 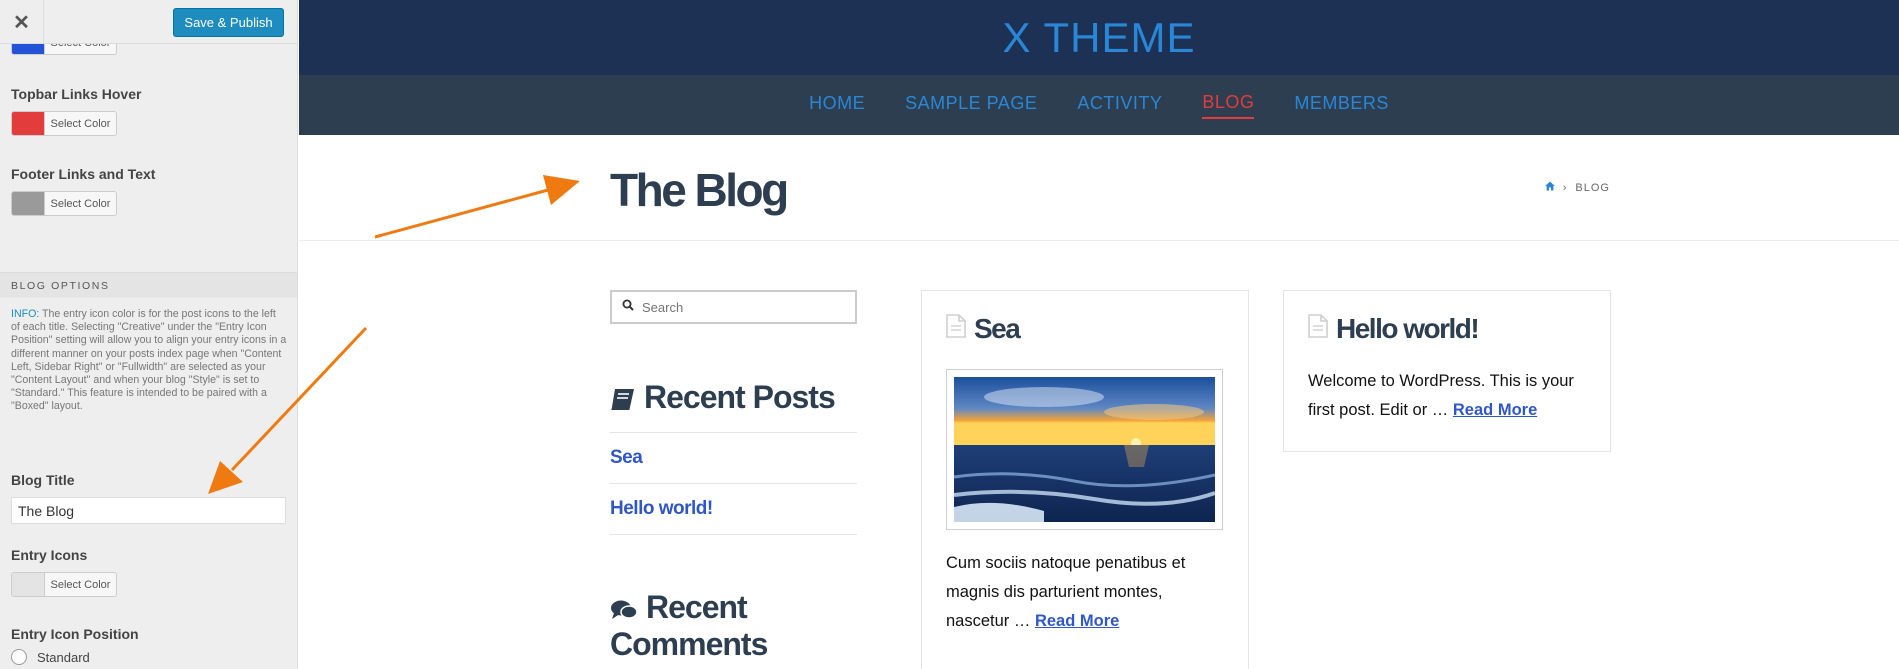 I want to click on blog-options-heading: BLOG OPTIONS, so click(x=148, y=285).